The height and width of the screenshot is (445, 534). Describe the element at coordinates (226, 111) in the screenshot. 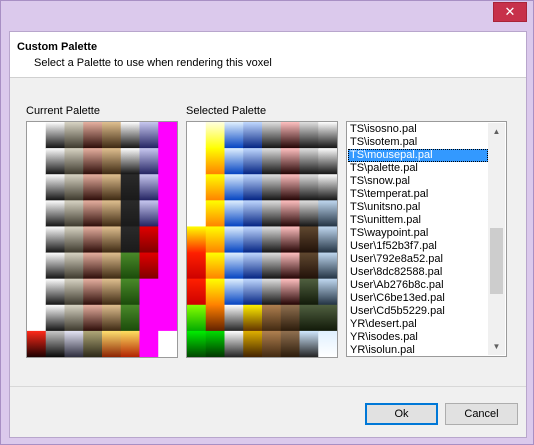

I see `selected-palette-label: Selected Palette` at that location.